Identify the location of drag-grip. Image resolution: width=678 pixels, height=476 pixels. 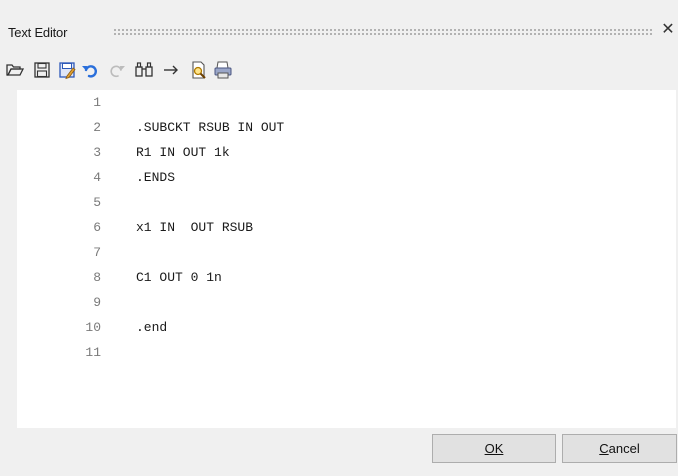
(383, 32).